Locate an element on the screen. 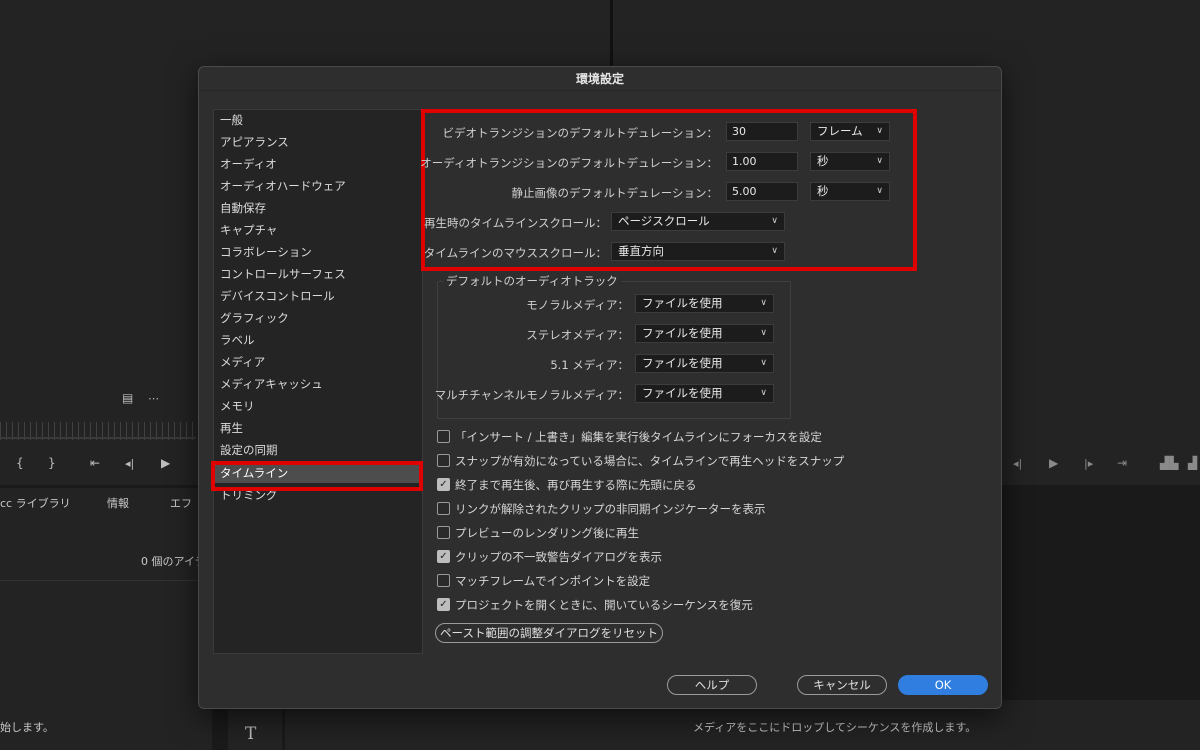  category-memory: メモリ is located at coordinates (237, 406).